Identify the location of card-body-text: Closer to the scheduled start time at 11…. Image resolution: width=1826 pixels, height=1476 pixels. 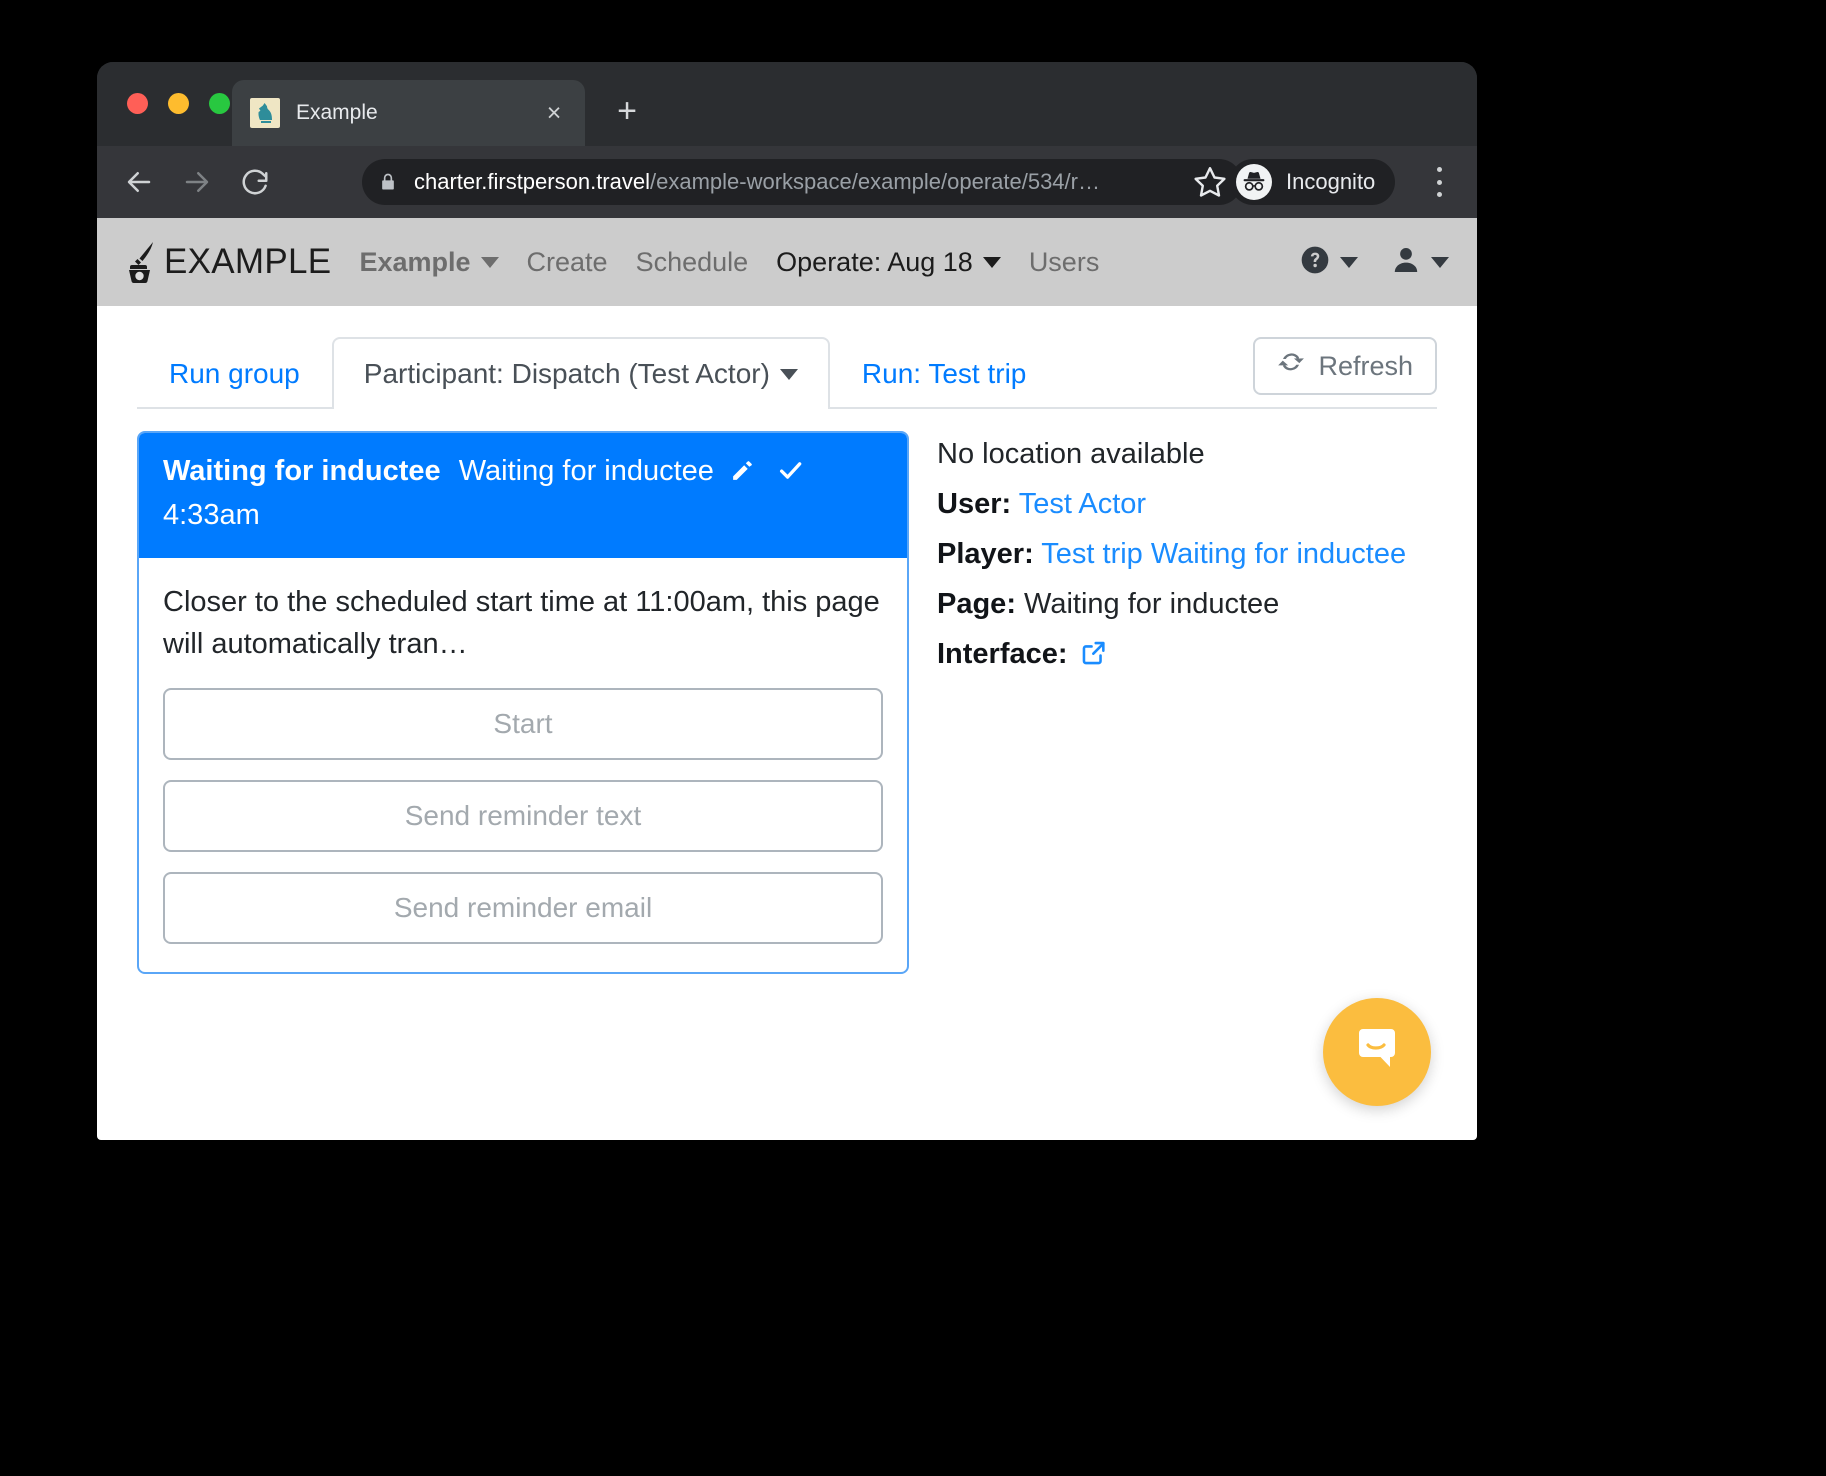
(521, 623).